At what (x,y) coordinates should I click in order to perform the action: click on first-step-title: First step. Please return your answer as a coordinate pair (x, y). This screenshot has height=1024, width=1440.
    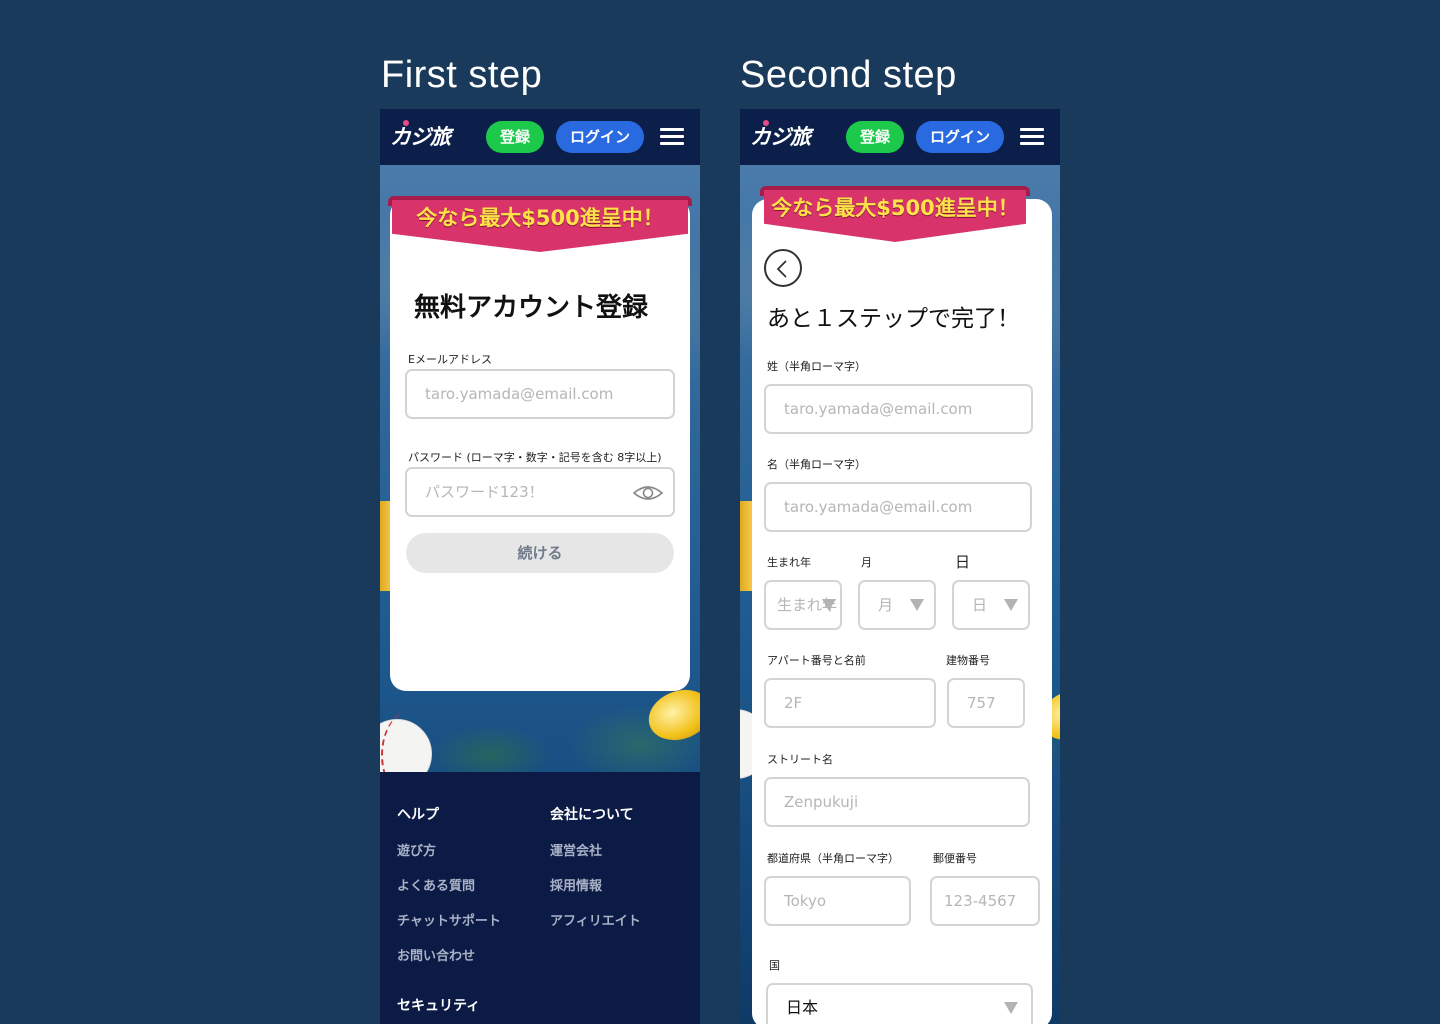
    Looking at the image, I should click on (462, 75).